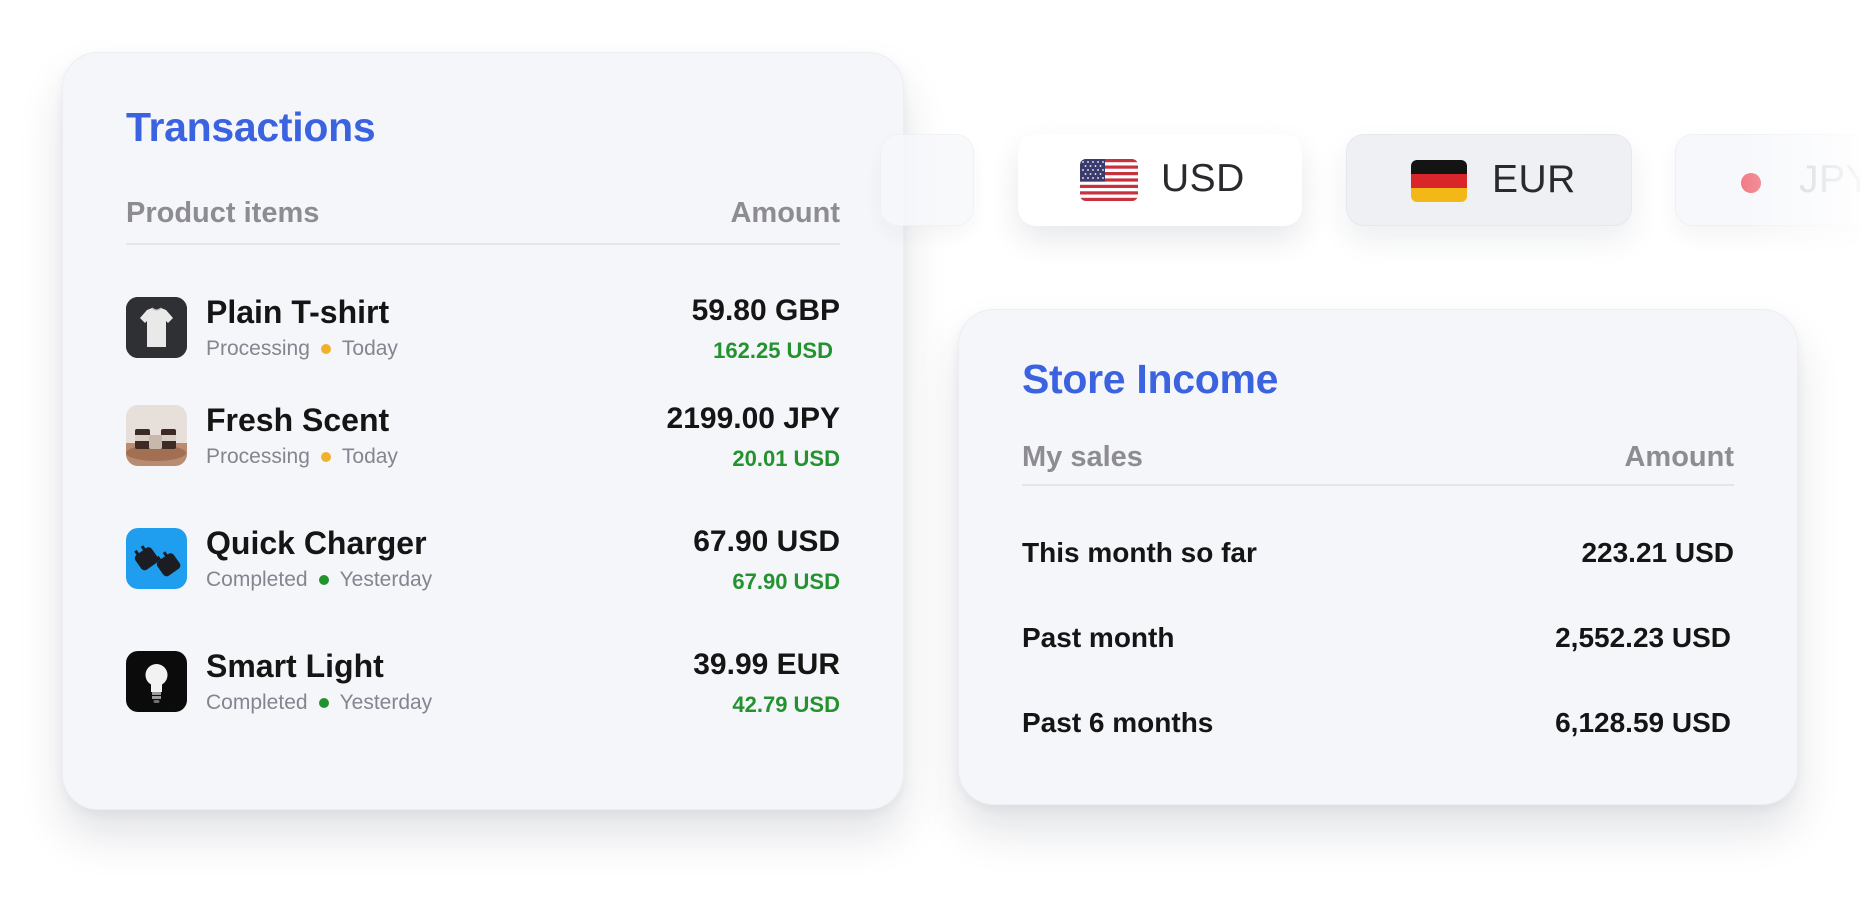 Image resolution: width=1860 pixels, height=898 pixels. What do you see at coordinates (316, 543) in the screenshot?
I see `product-name: Quick Charger` at bounding box center [316, 543].